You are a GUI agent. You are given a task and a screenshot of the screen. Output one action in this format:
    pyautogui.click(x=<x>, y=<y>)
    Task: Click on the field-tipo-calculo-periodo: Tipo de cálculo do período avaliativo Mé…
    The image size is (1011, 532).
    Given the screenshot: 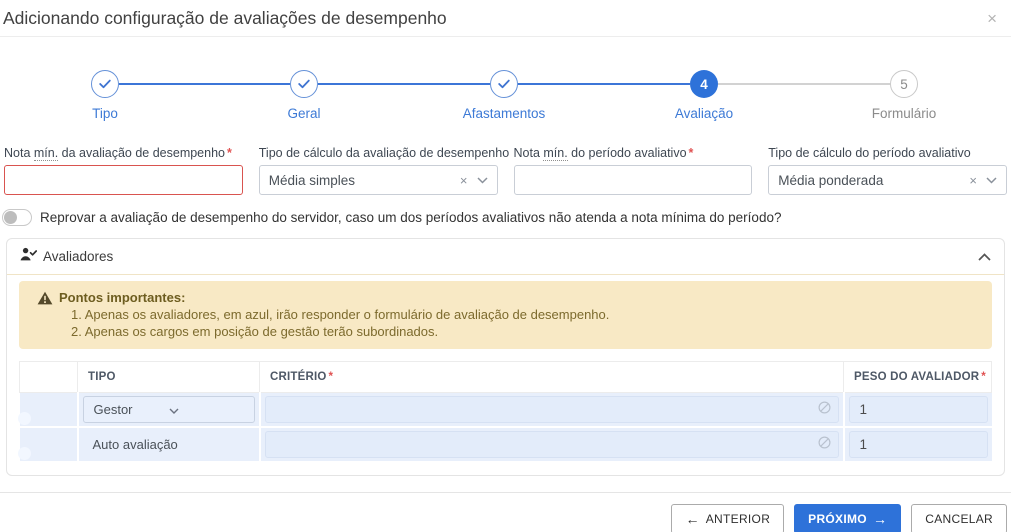 What is the action you would take?
    pyautogui.click(x=887, y=170)
    